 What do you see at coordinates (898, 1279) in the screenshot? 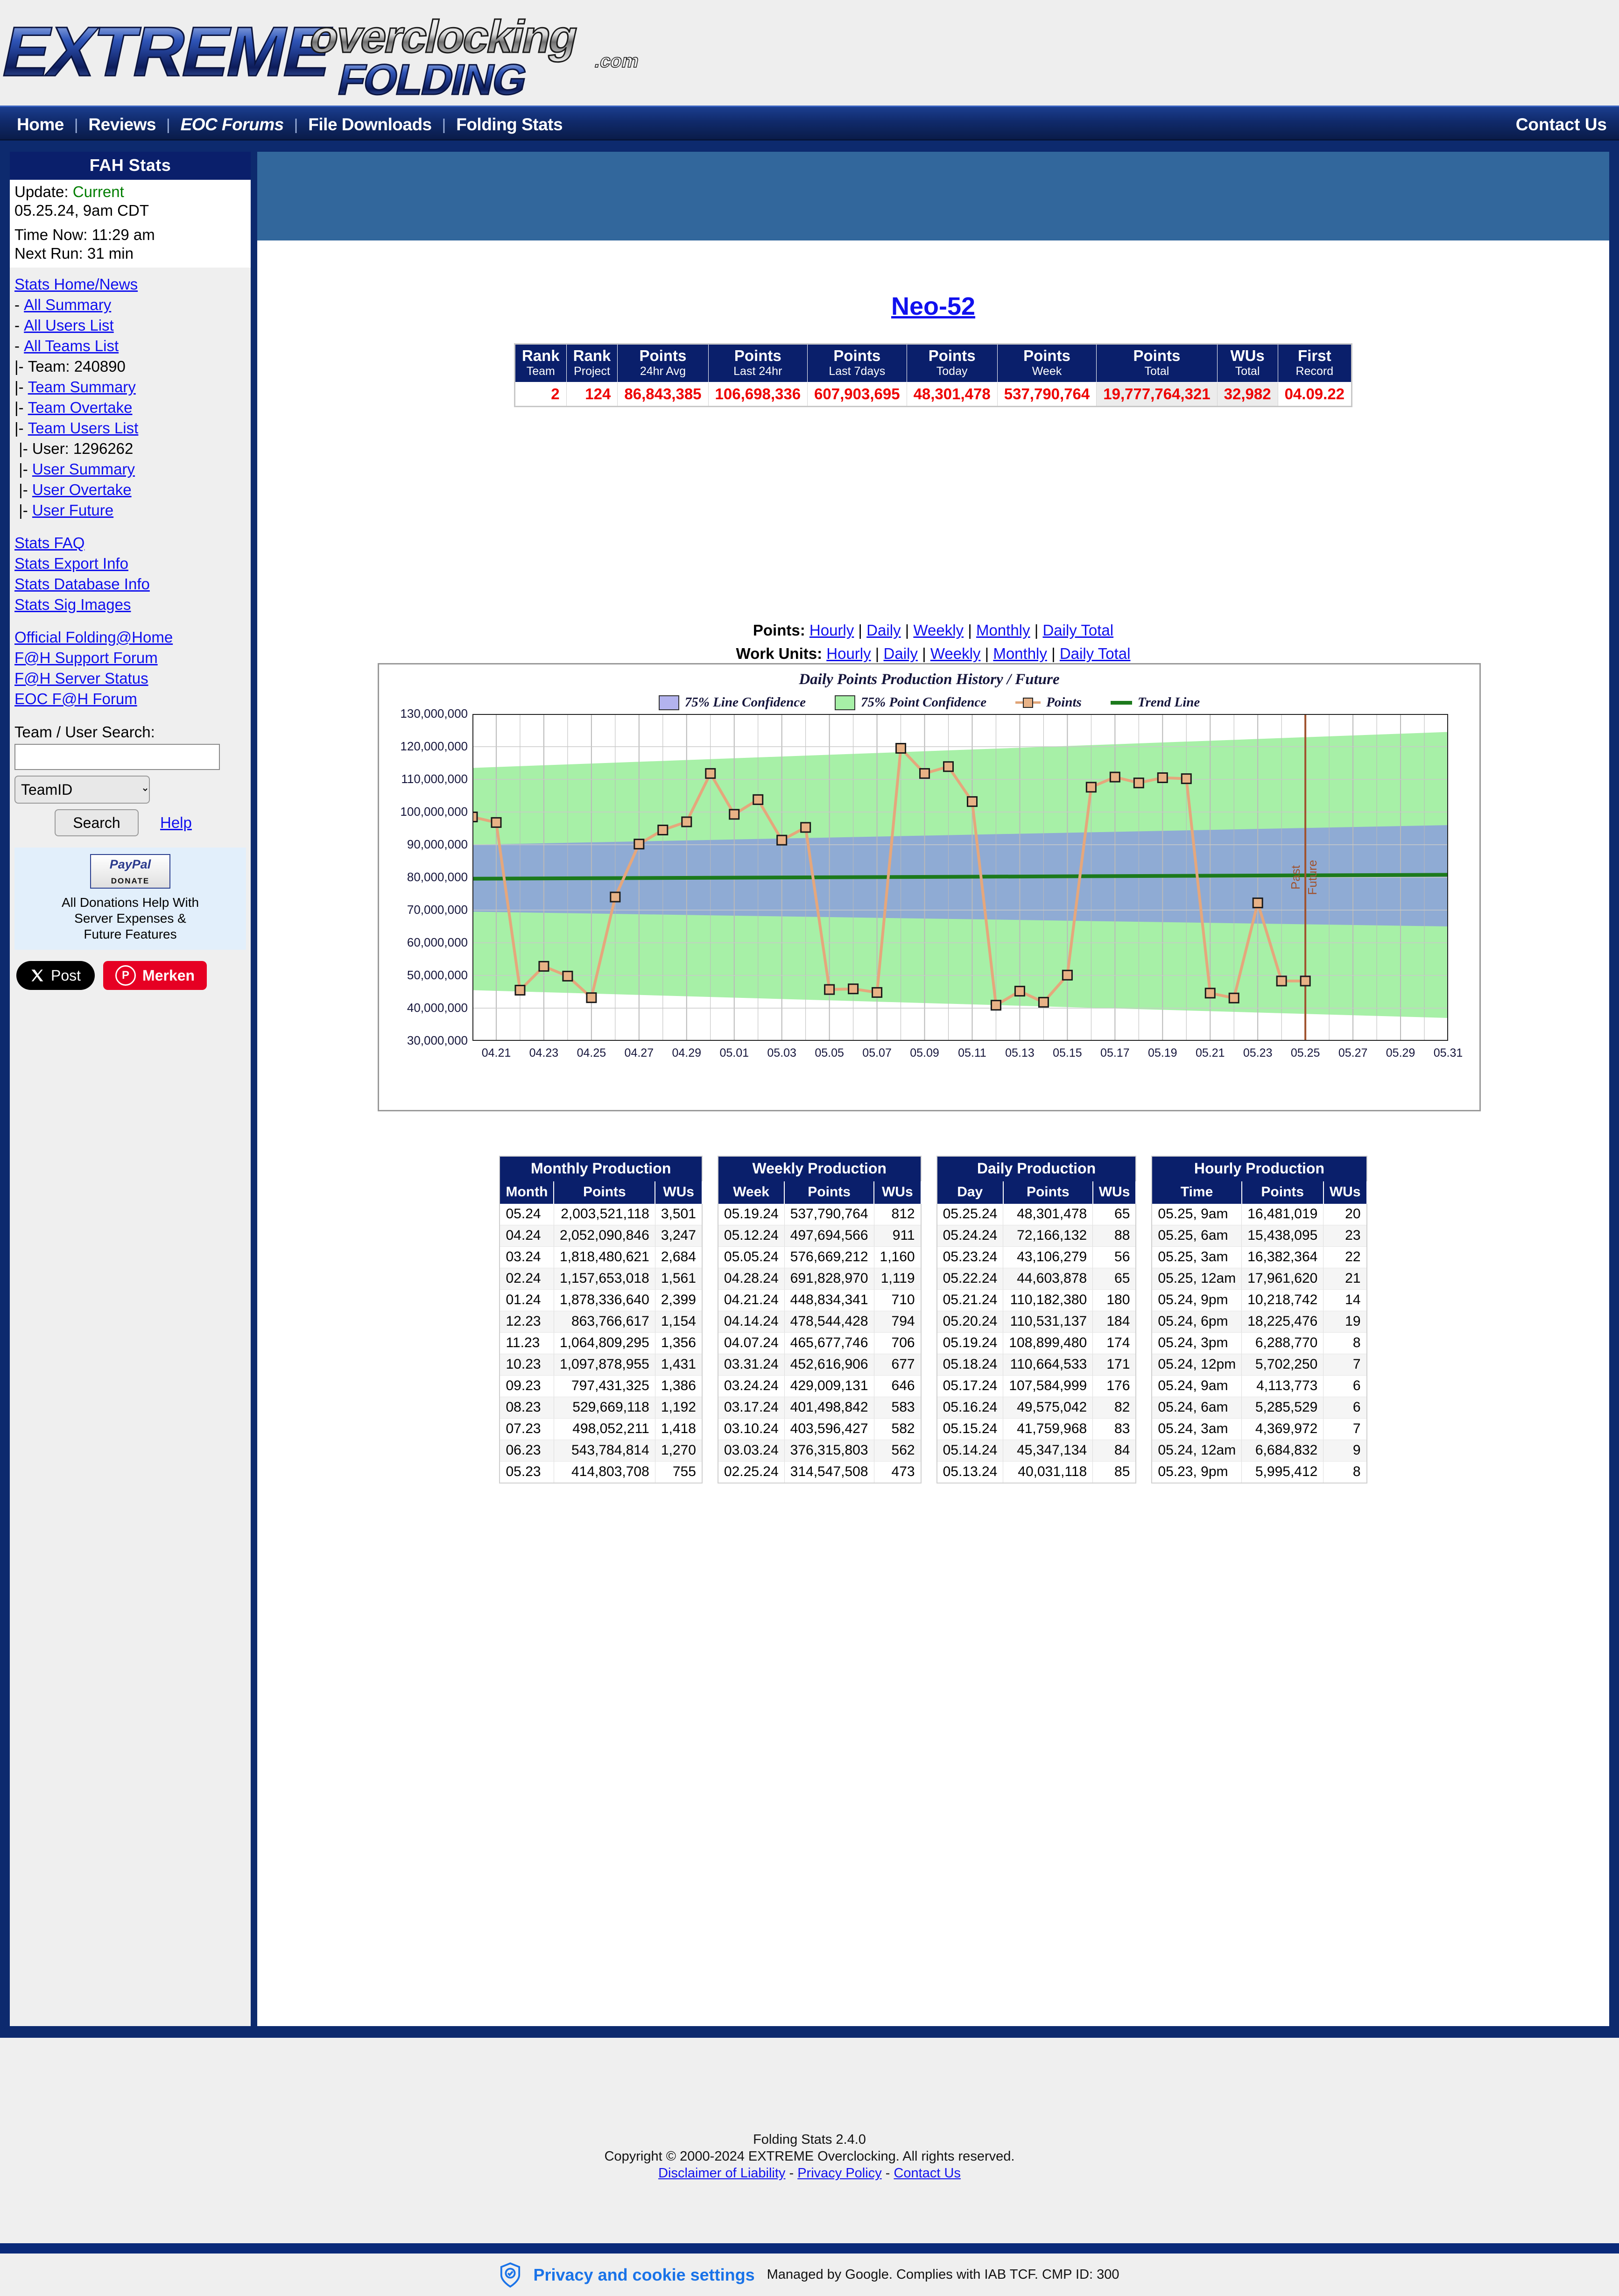
I see `table-cell: 1,119` at bounding box center [898, 1279].